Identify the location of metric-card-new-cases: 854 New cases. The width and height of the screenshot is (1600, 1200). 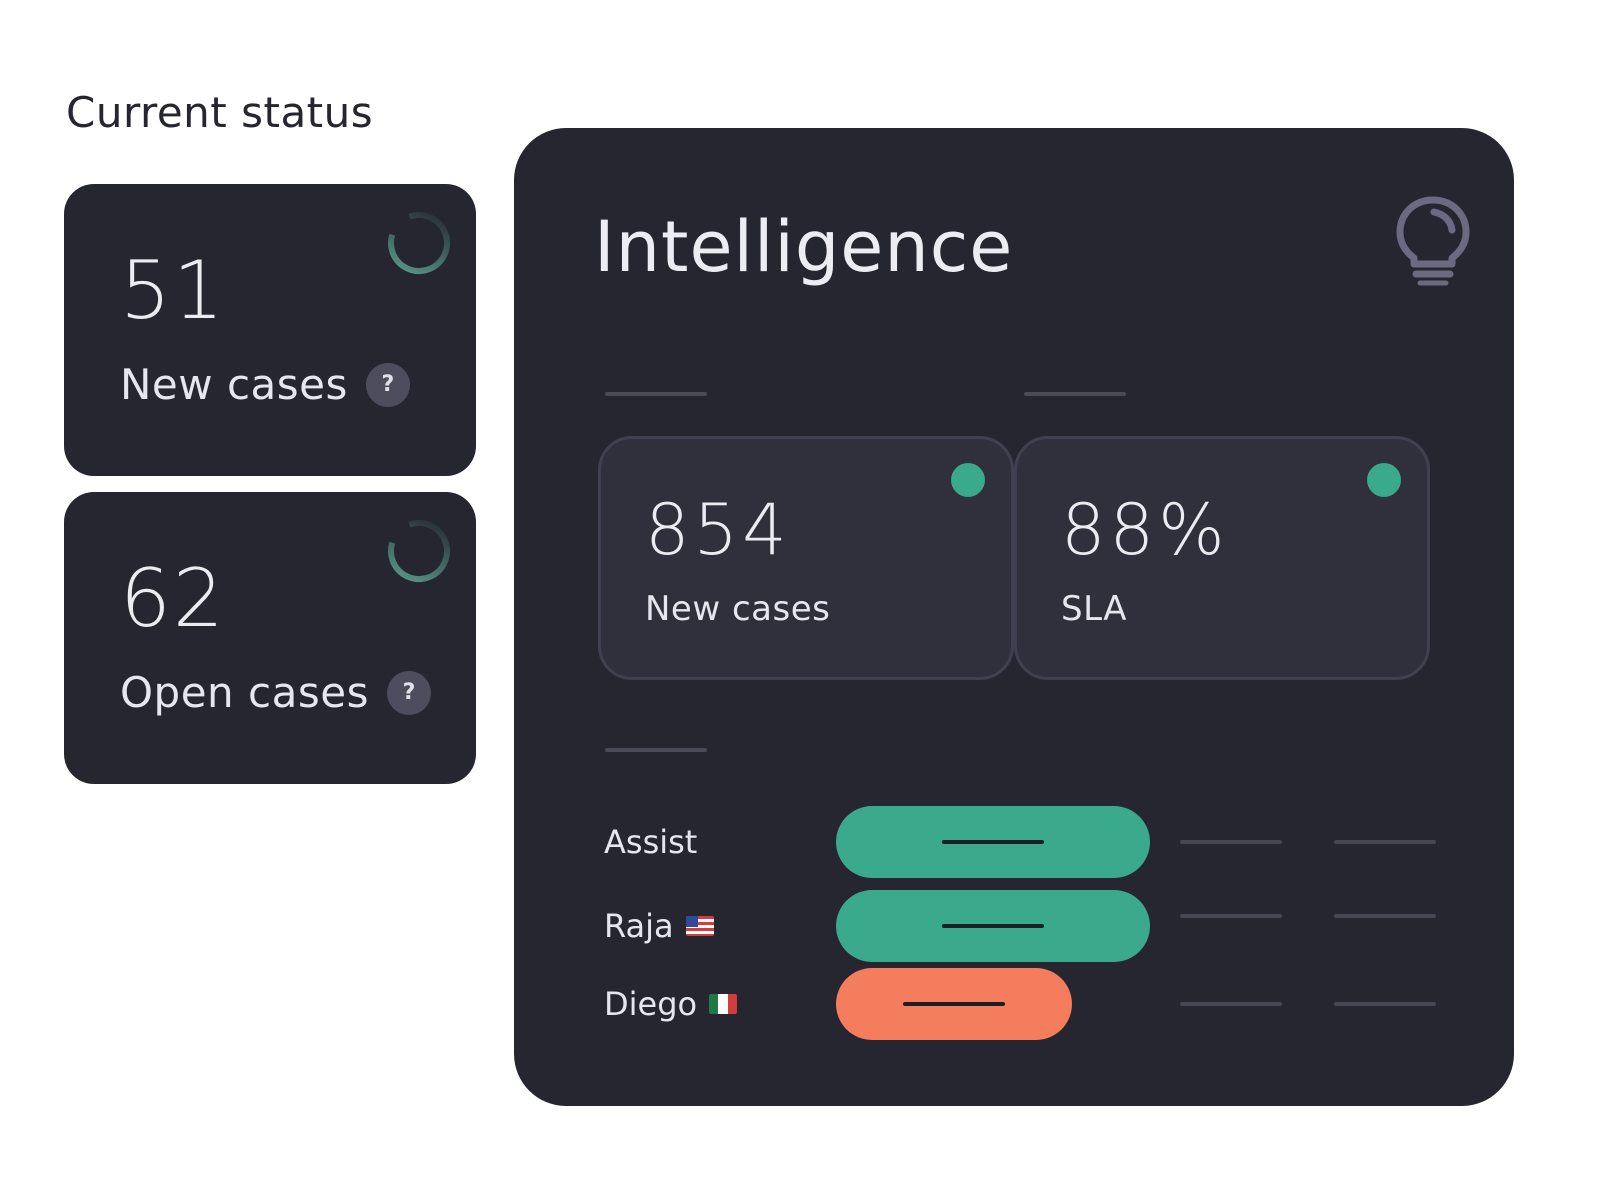
(806, 558).